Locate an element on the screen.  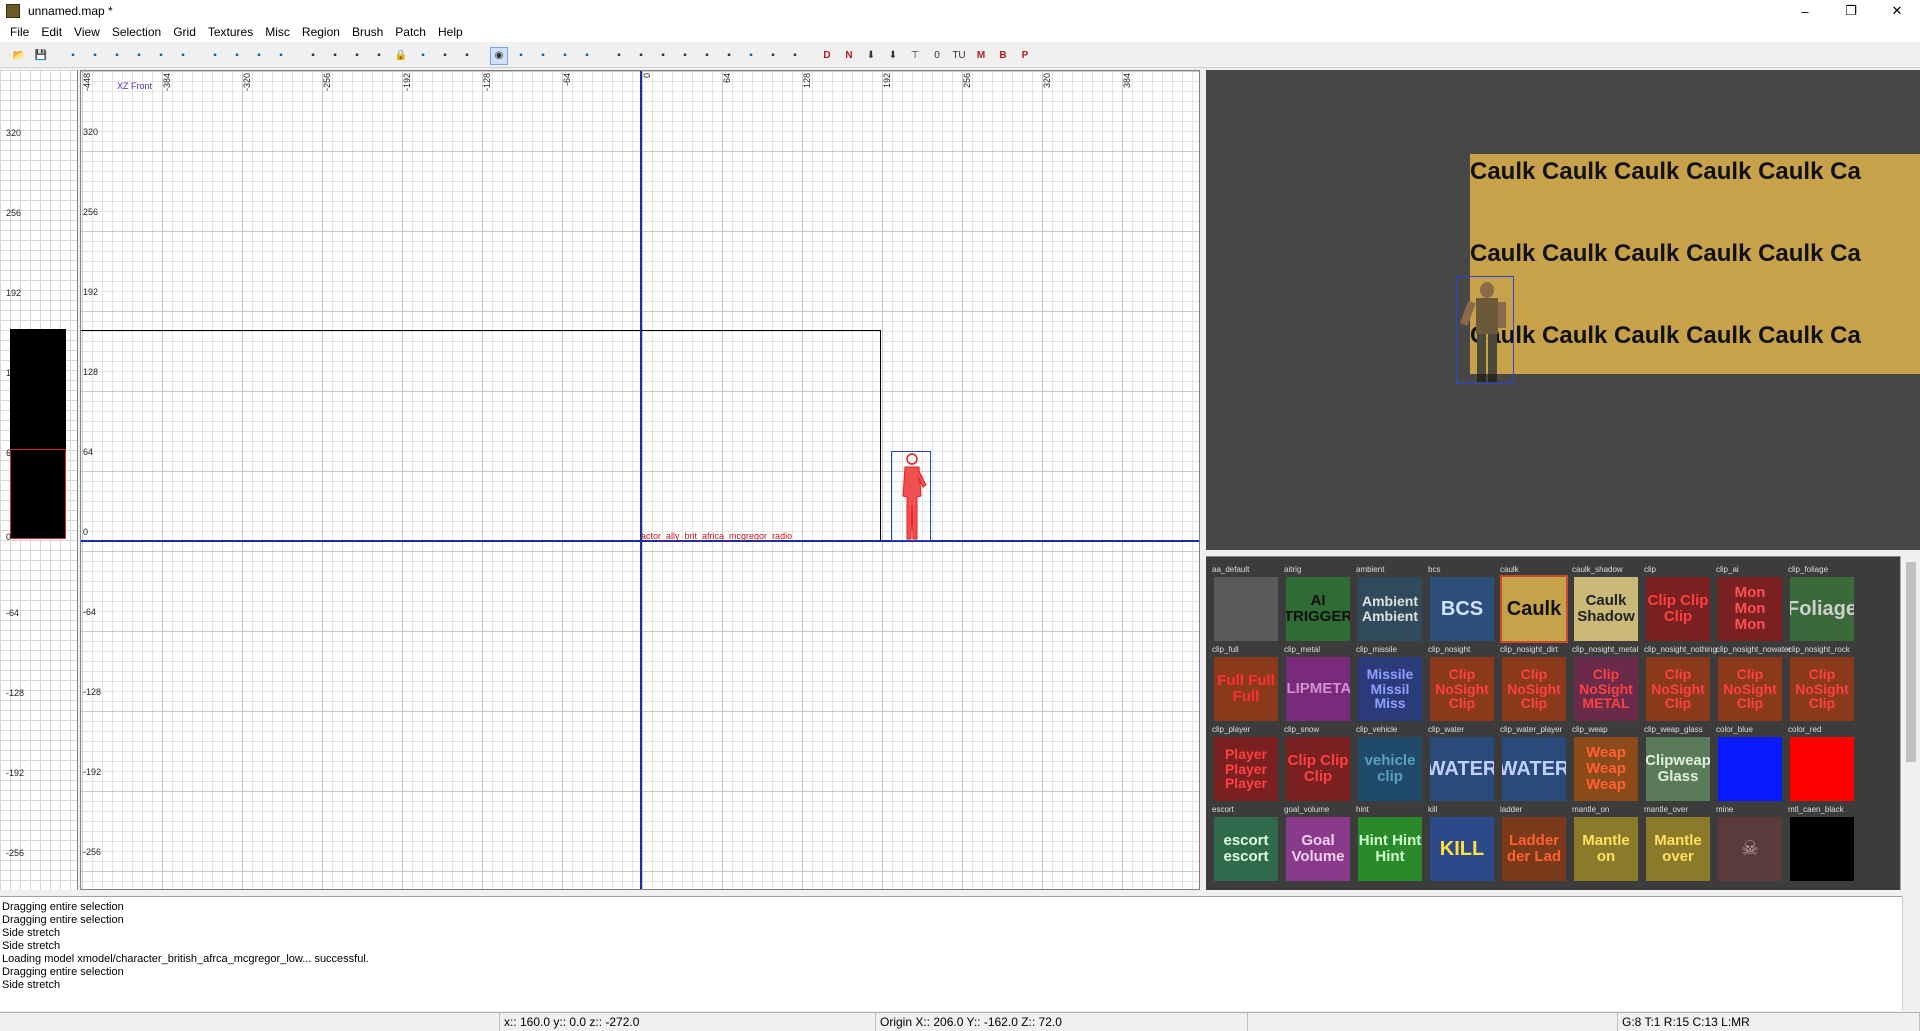
texture-tile: aitrig AI TRIGGER is located at coordinates (1320, 605).